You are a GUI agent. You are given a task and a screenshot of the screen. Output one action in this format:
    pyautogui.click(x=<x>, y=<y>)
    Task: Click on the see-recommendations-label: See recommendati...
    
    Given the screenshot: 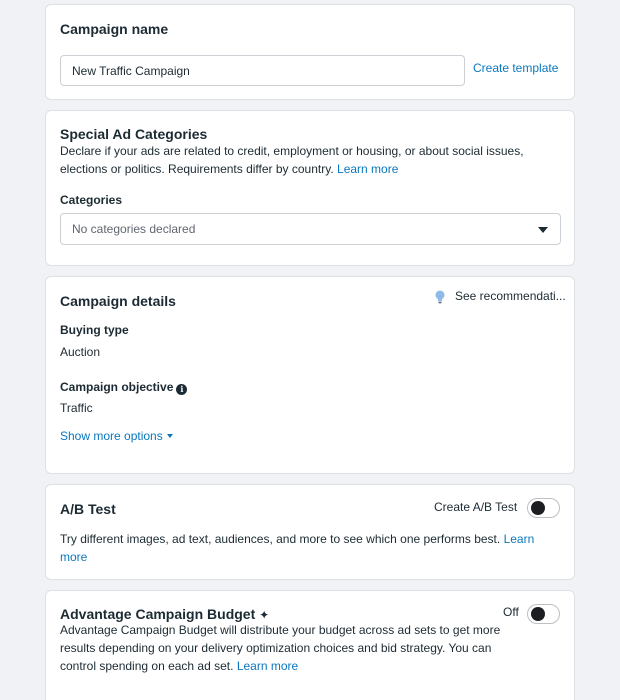 What is the action you would take?
    pyautogui.click(x=510, y=296)
    